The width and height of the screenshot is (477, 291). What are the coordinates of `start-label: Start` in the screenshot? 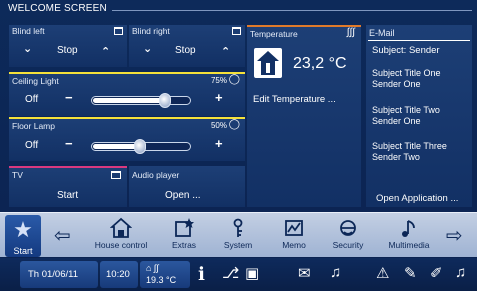 It's located at (23, 251).